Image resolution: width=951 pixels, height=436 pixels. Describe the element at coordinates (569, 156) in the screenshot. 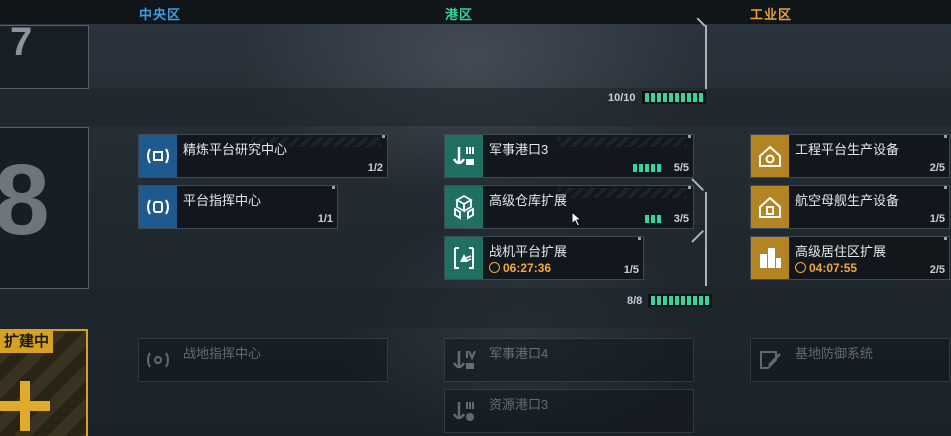

I see `tech-card-military-port-3: 军事港口3 5/5` at that location.